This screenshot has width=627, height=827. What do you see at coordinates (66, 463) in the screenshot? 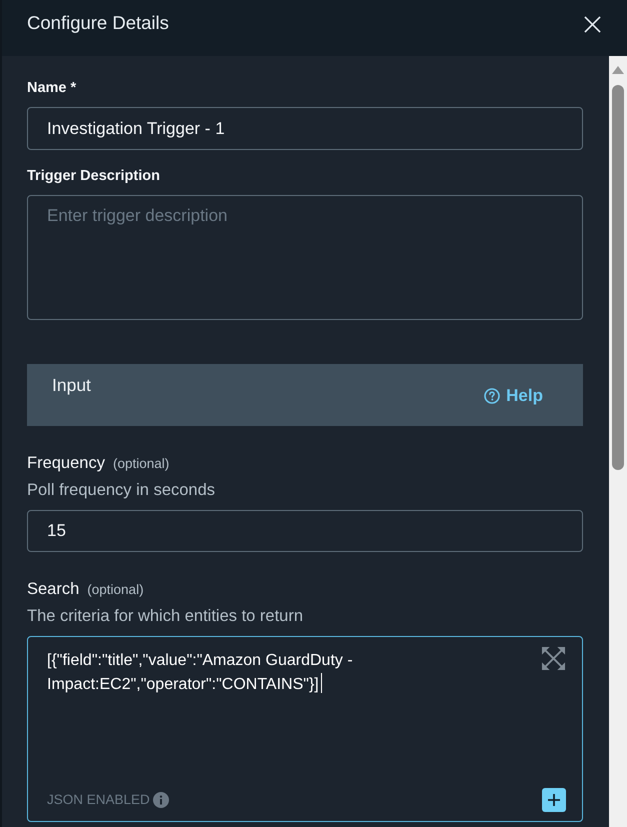
I see `field-label: Frequency` at bounding box center [66, 463].